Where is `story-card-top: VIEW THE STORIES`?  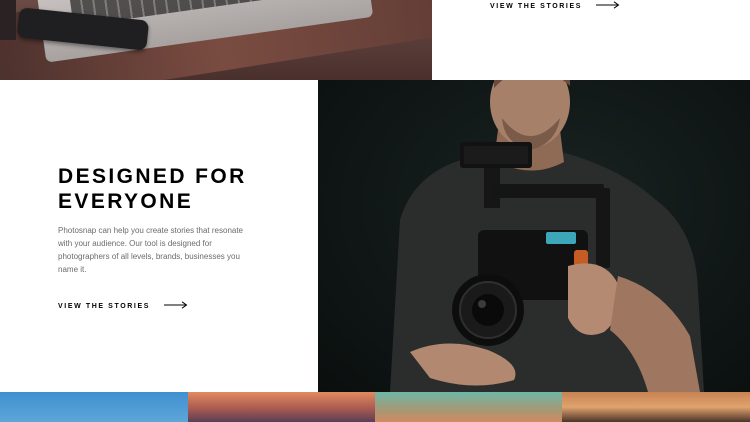
story-card-top: VIEW THE STORIES is located at coordinates (591, 40).